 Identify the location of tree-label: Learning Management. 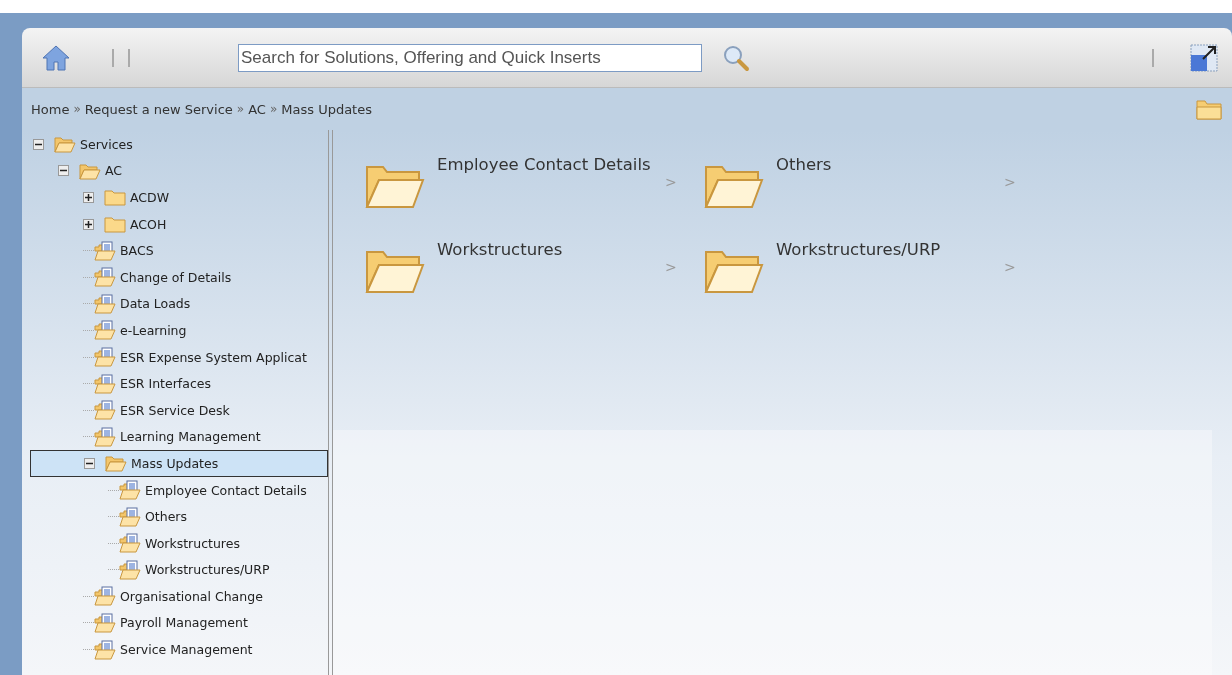
(190, 437).